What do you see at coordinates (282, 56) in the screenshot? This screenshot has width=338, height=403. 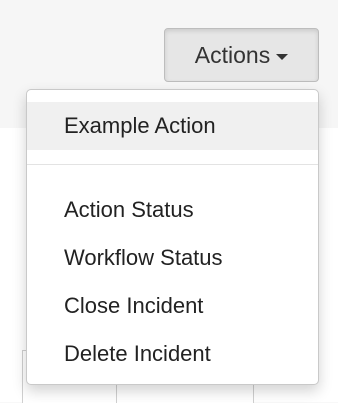 I see `caret-down-icon` at bounding box center [282, 56].